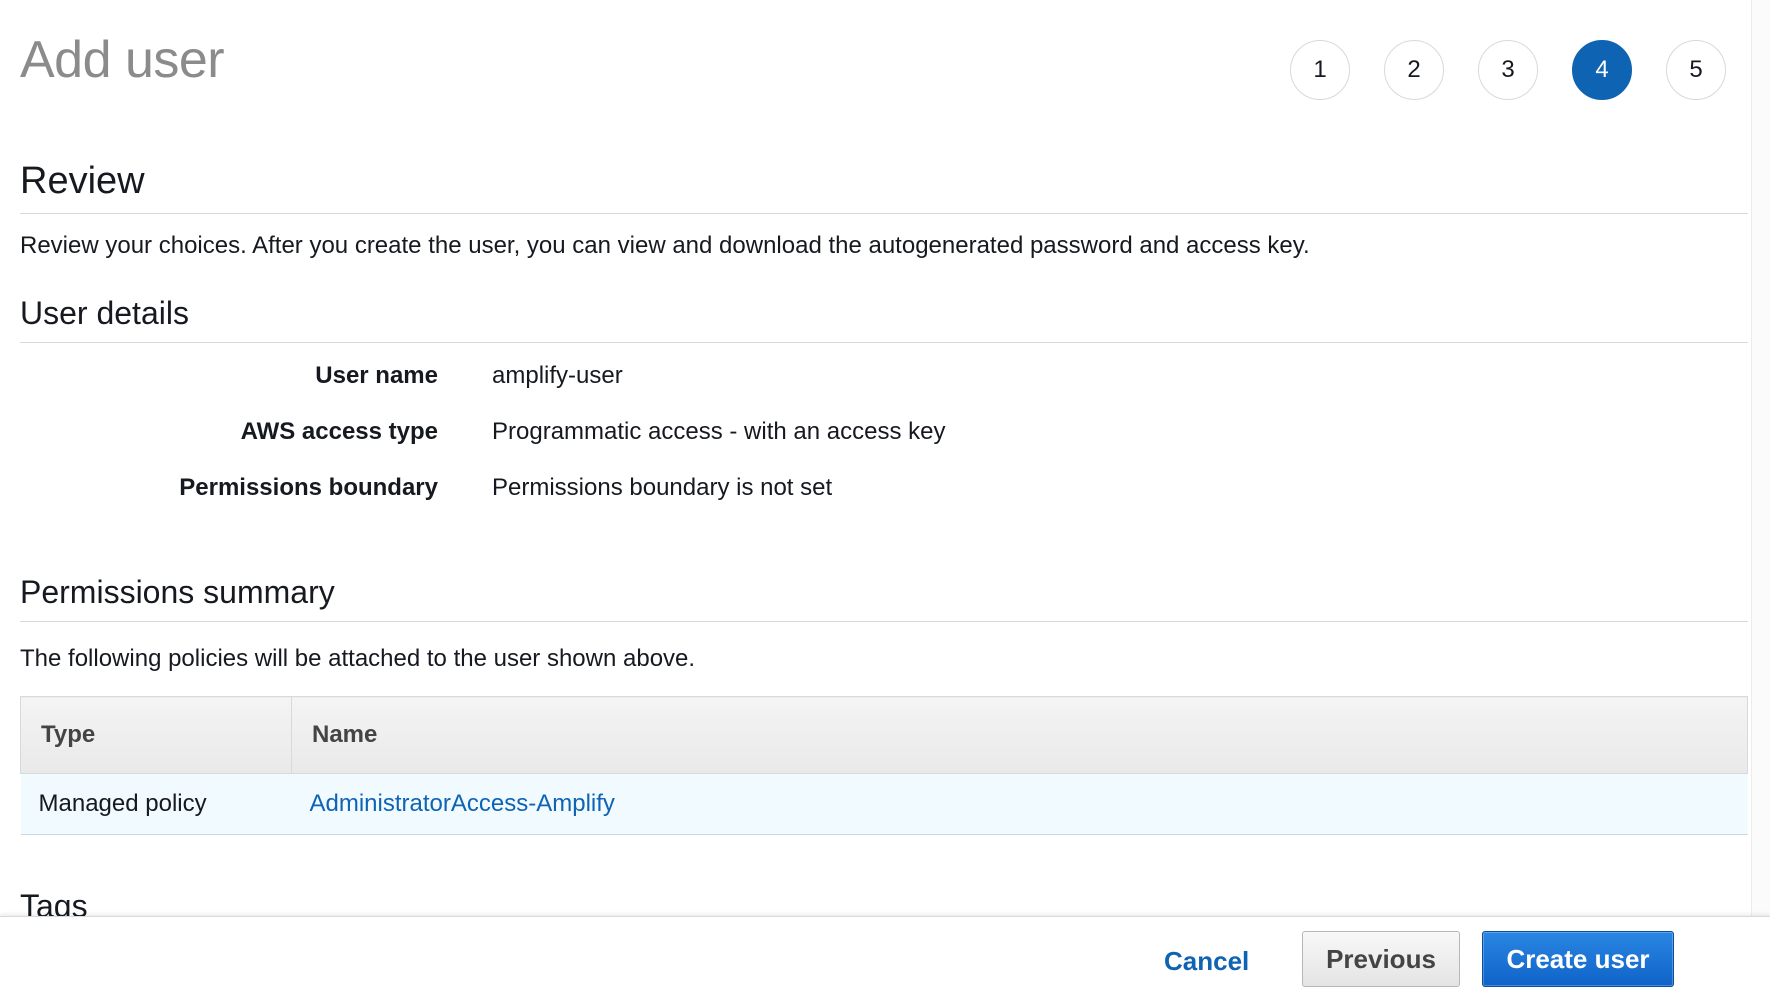 The height and width of the screenshot is (998, 1770). I want to click on policy-name-cell: AdministratorAccess-Amplify, so click(1019, 804).